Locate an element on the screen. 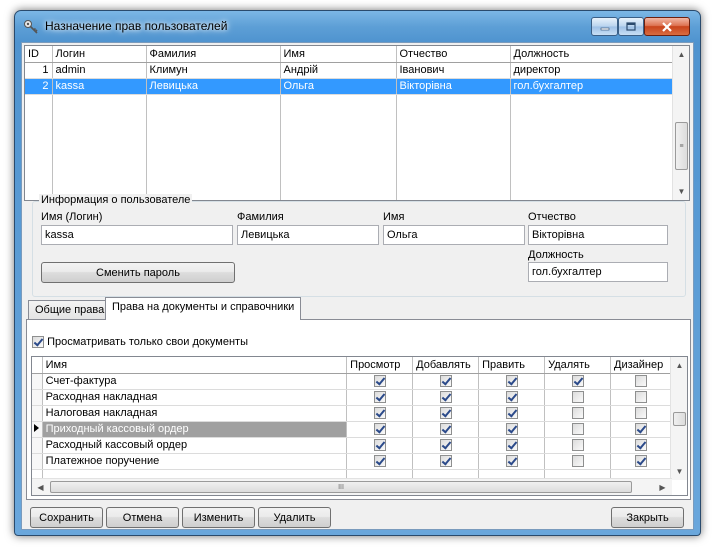  col-header-id: ID is located at coordinates (39, 54).